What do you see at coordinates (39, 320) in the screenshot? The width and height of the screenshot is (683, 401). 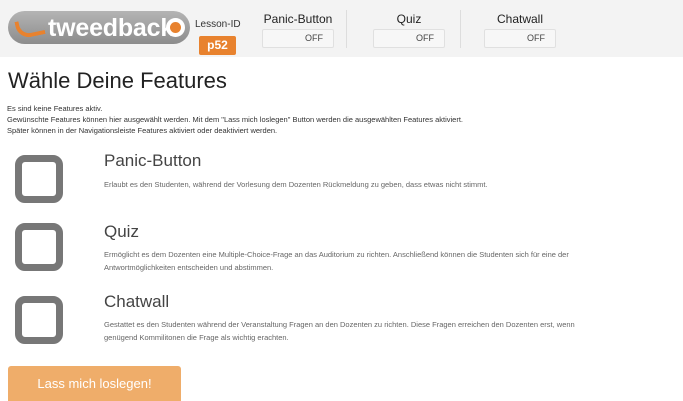 I see `chatwall-checkbox` at bounding box center [39, 320].